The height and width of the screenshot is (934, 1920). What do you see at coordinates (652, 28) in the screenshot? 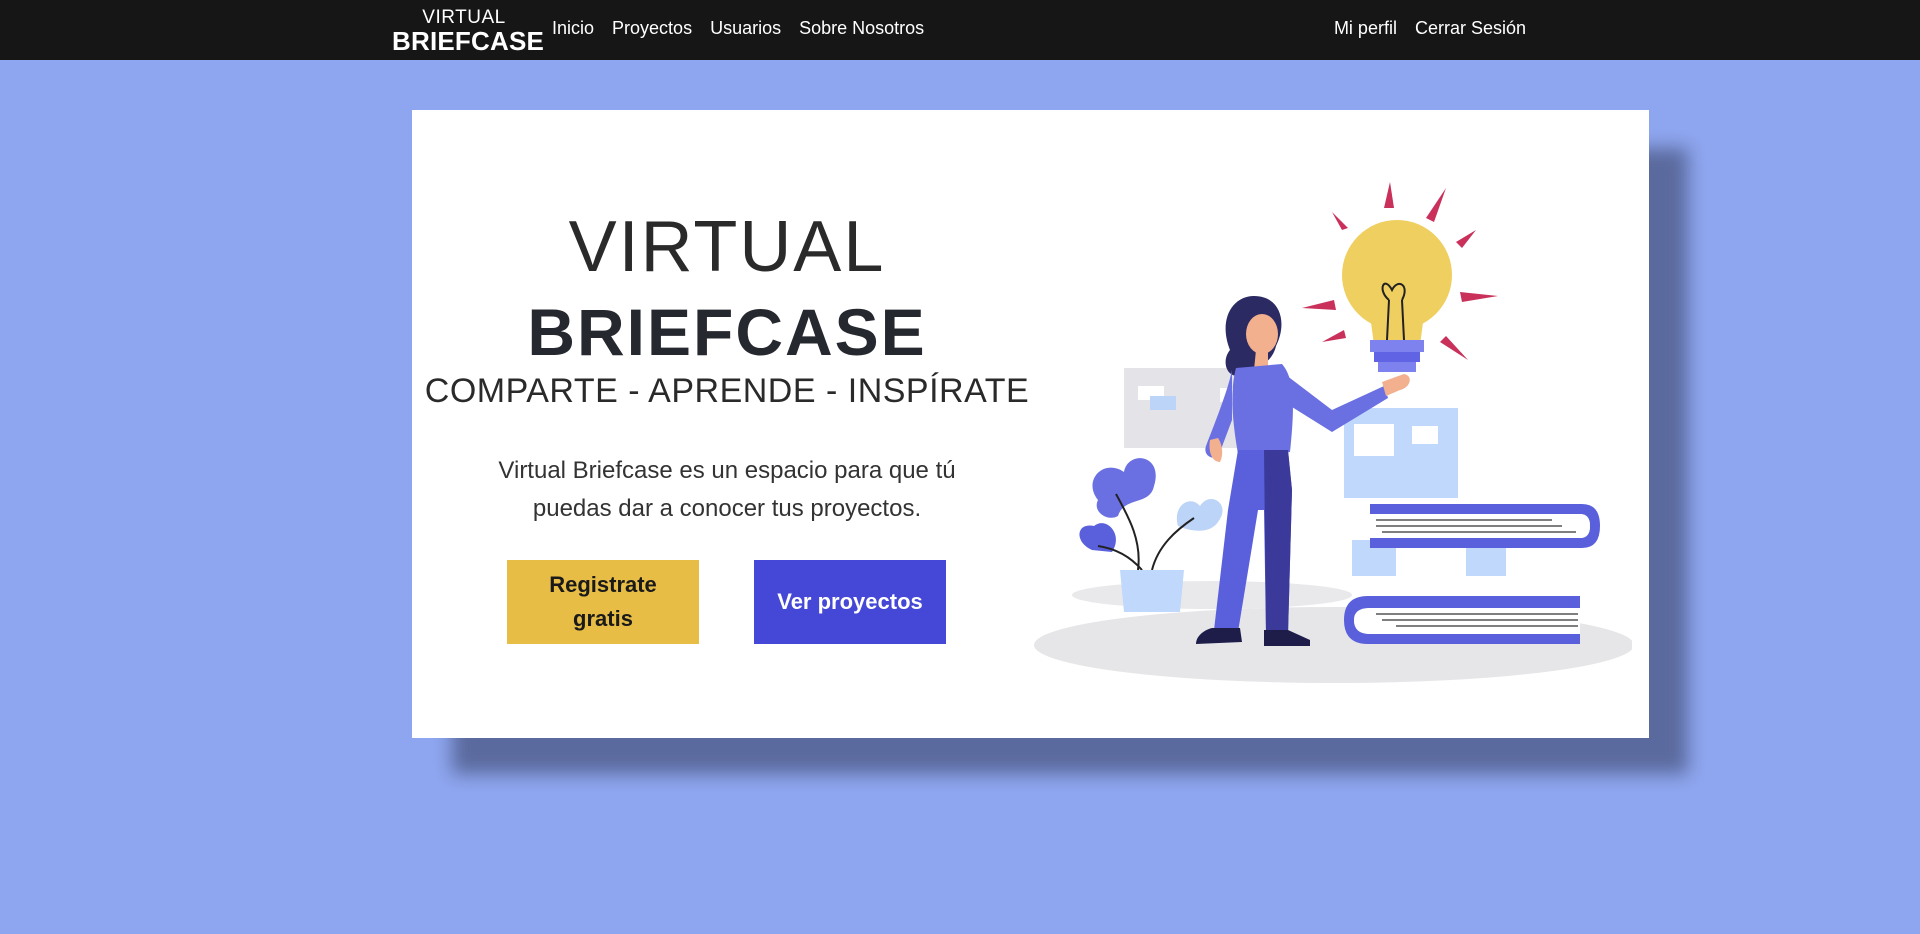
I see `nav-link-proyectos: Proyectos` at bounding box center [652, 28].